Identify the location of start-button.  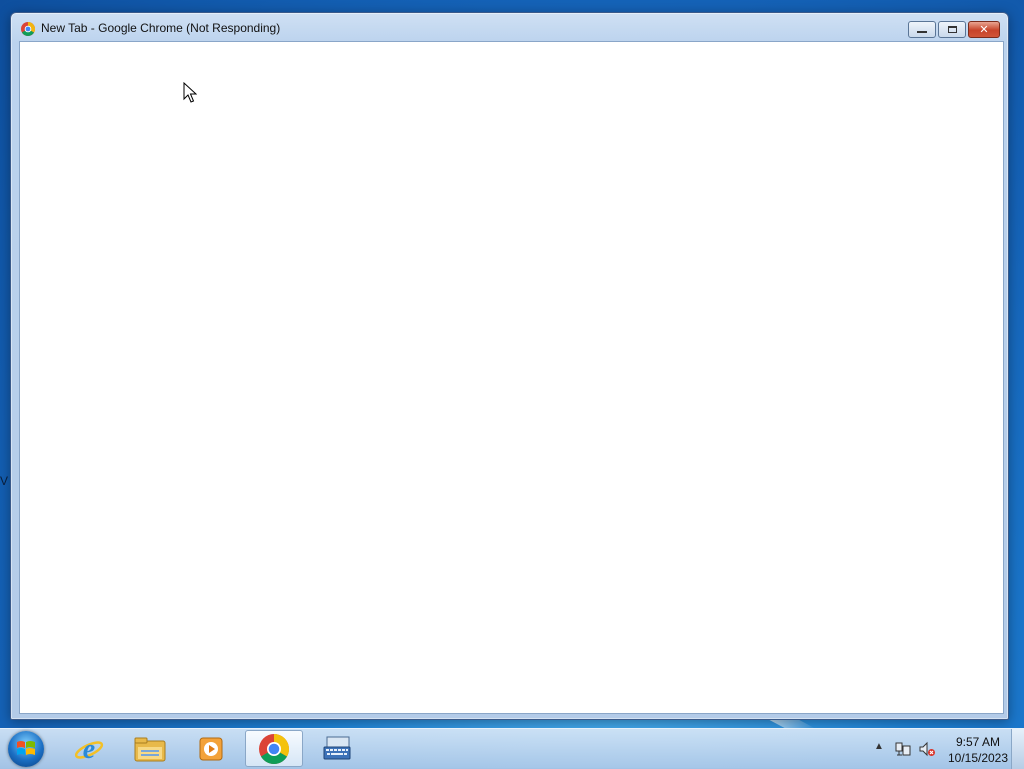
(26, 749).